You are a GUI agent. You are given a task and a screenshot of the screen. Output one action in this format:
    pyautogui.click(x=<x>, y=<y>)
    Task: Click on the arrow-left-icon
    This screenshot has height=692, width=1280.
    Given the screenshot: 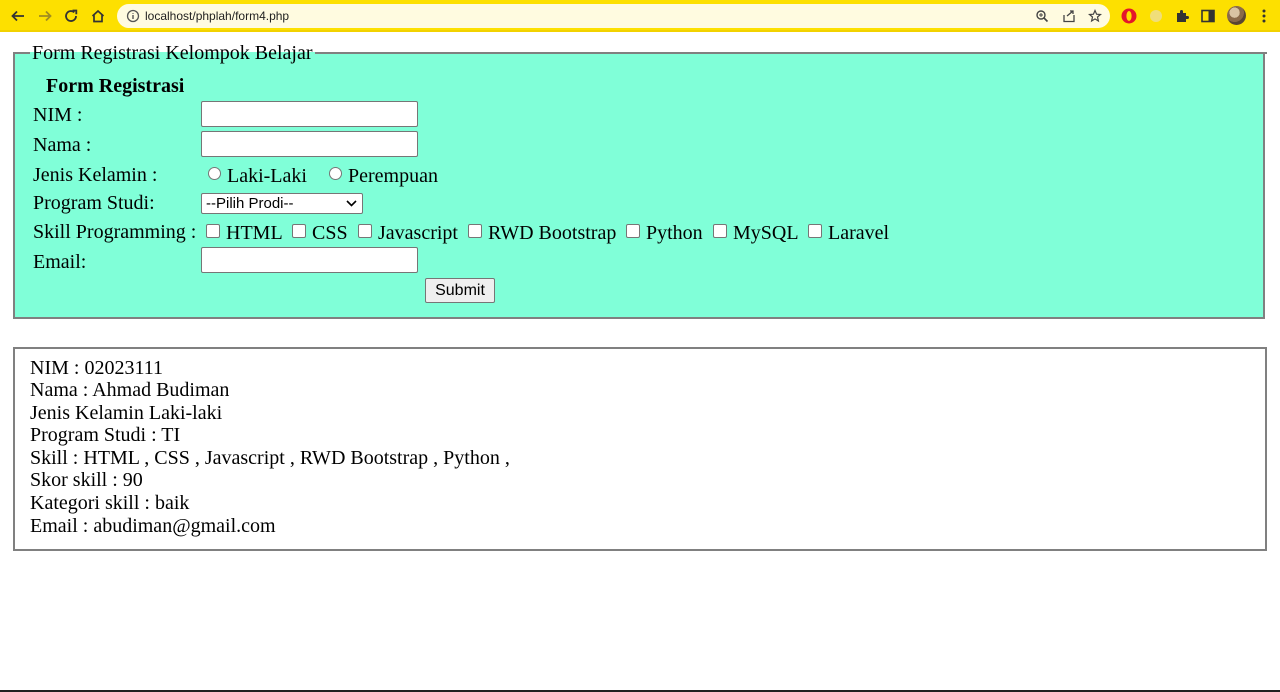 What is the action you would take?
    pyautogui.click(x=17, y=16)
    